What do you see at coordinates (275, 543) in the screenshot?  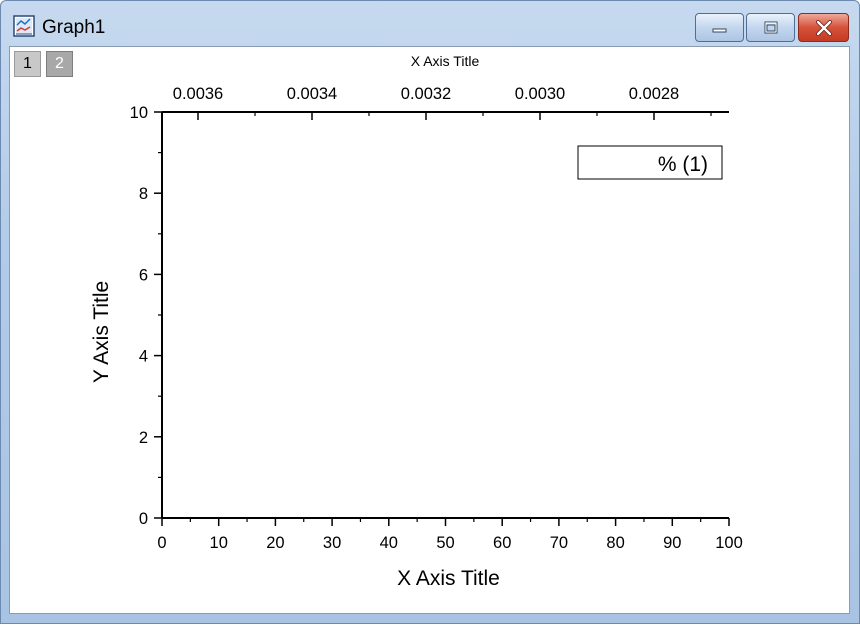 I see `x-tick-label: 20` at bounding box center [275, 543].